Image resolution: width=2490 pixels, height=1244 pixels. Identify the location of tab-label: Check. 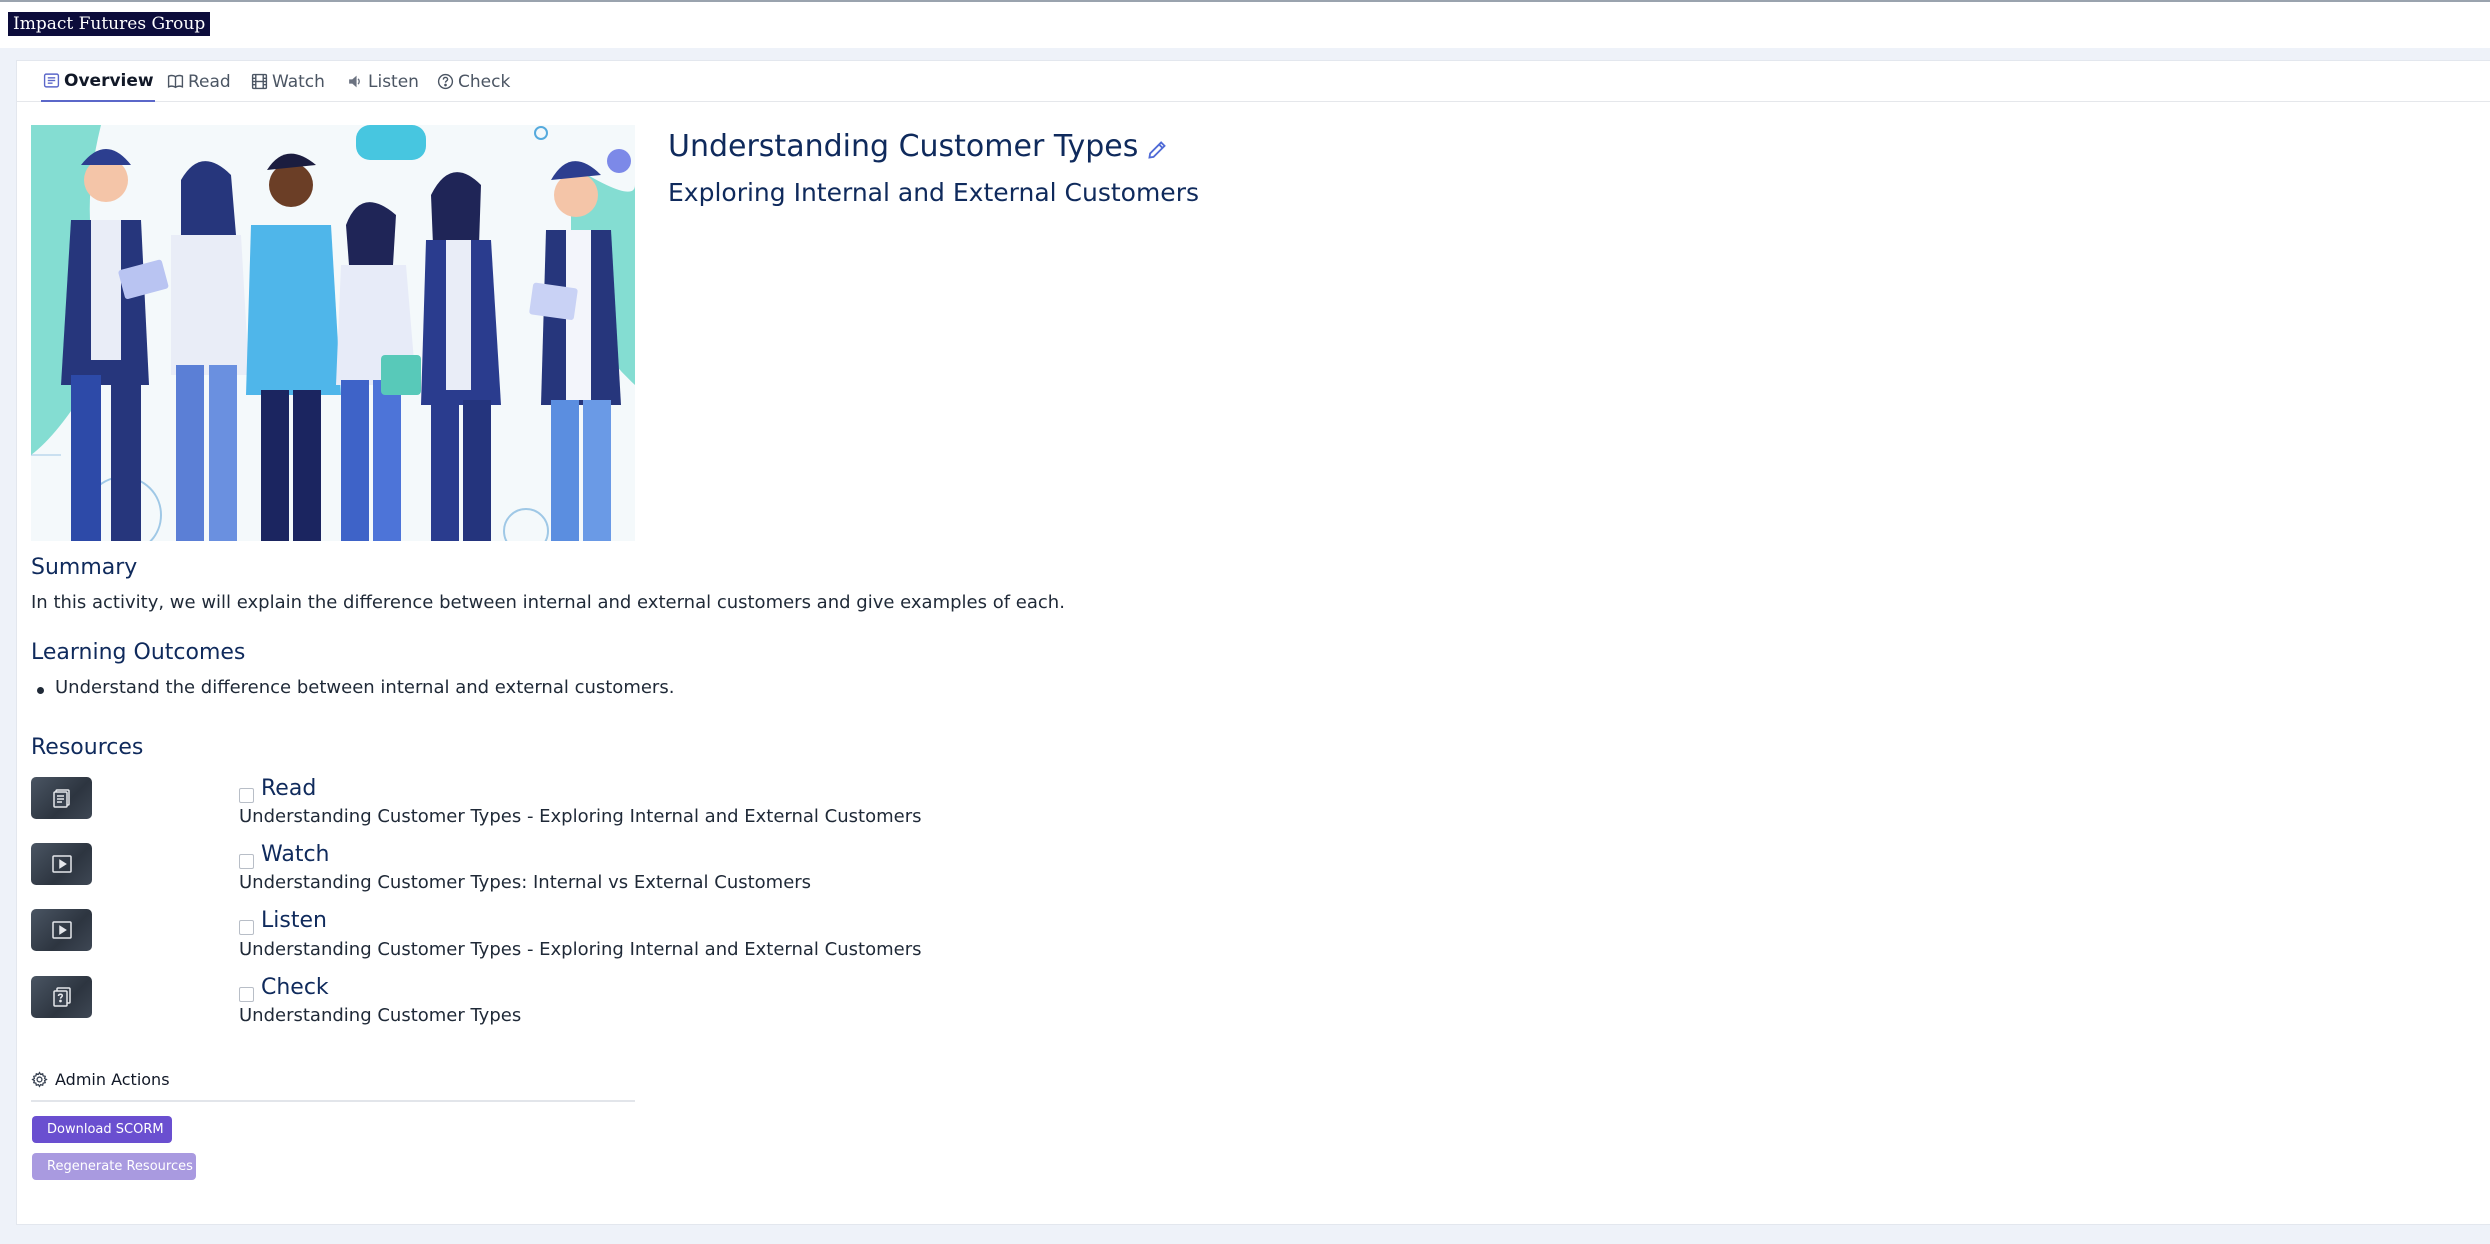
(484, 81).